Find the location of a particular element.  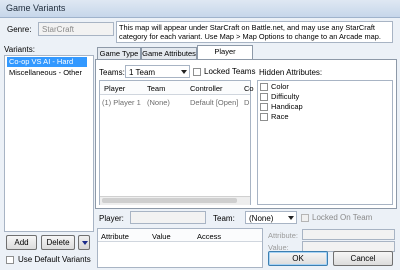

locked-teams-label: Locked Teams is located at coordinates (230, 71).